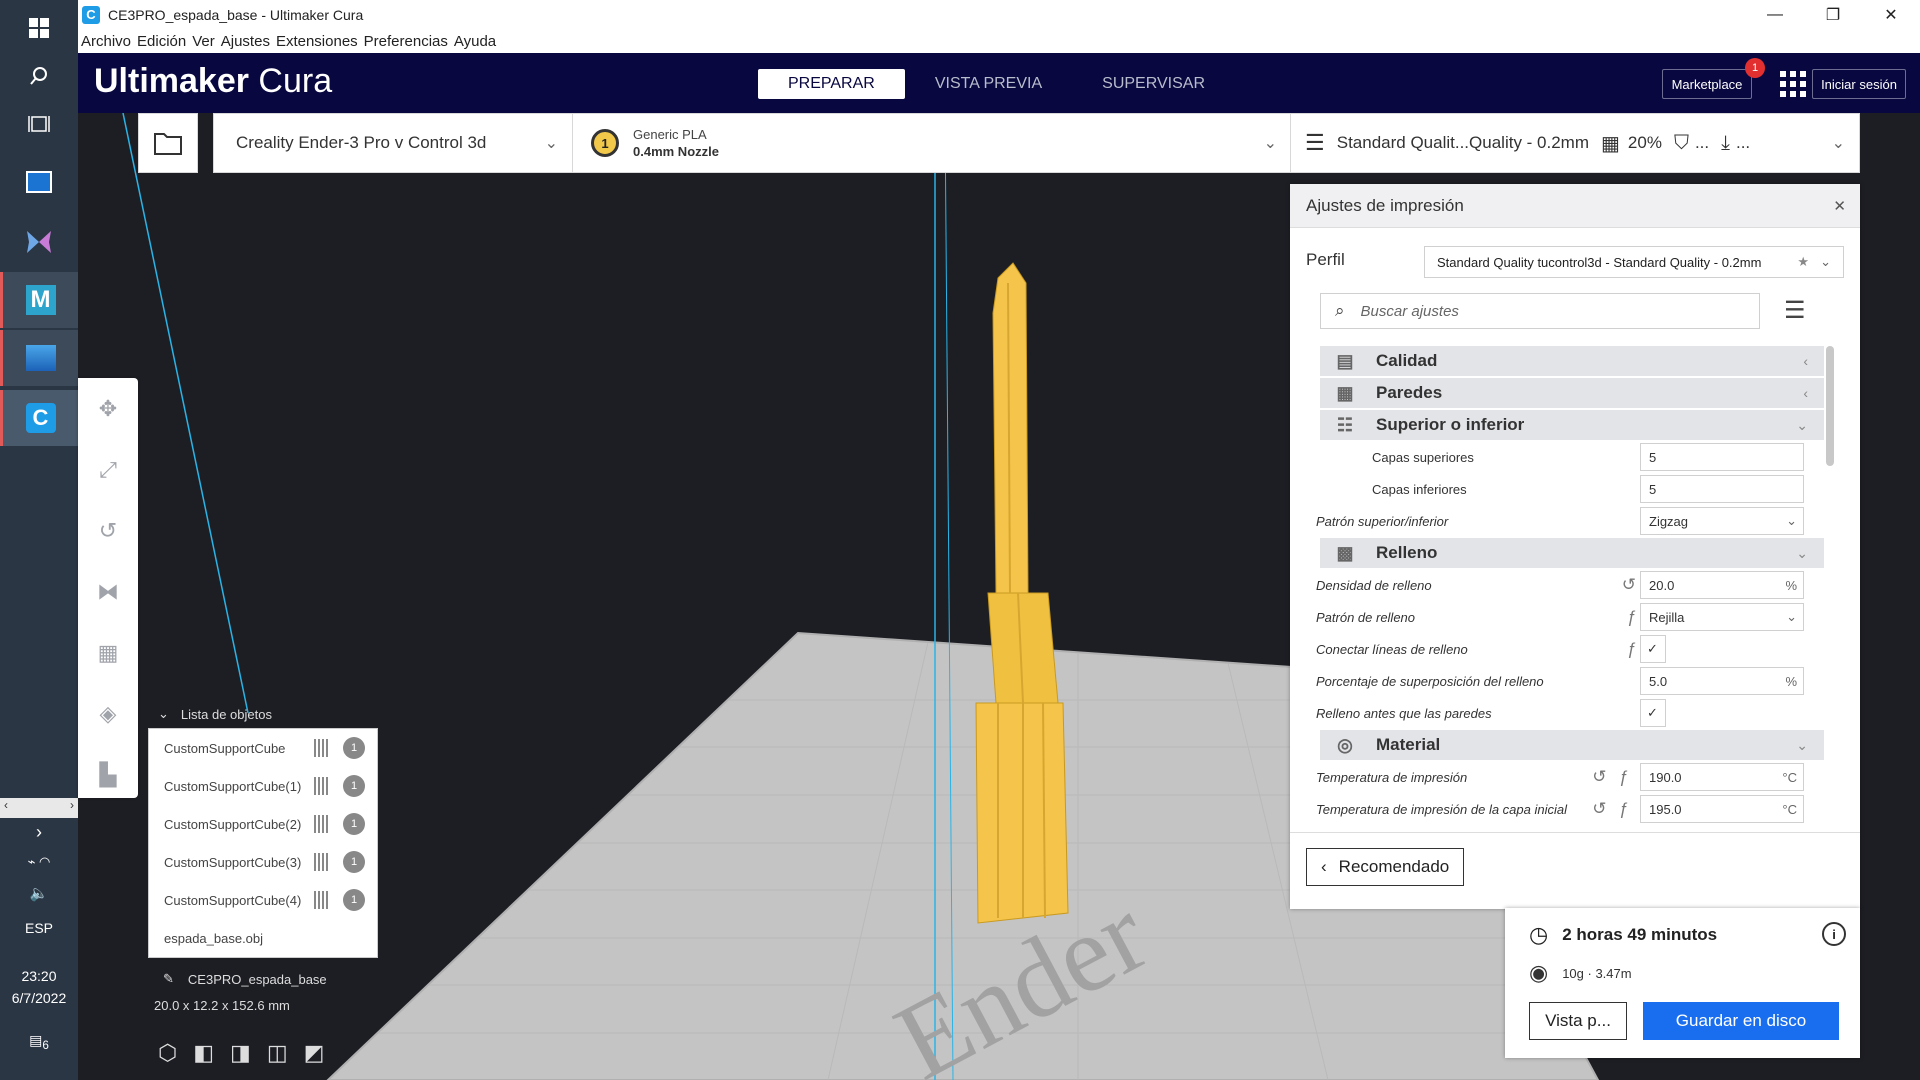 This screenshot has width=1920, height=1080. Describe the element at coordinates (263, 862) in the screenshot. I see `list-item: CustomSupportCube(3) 1` at that location.